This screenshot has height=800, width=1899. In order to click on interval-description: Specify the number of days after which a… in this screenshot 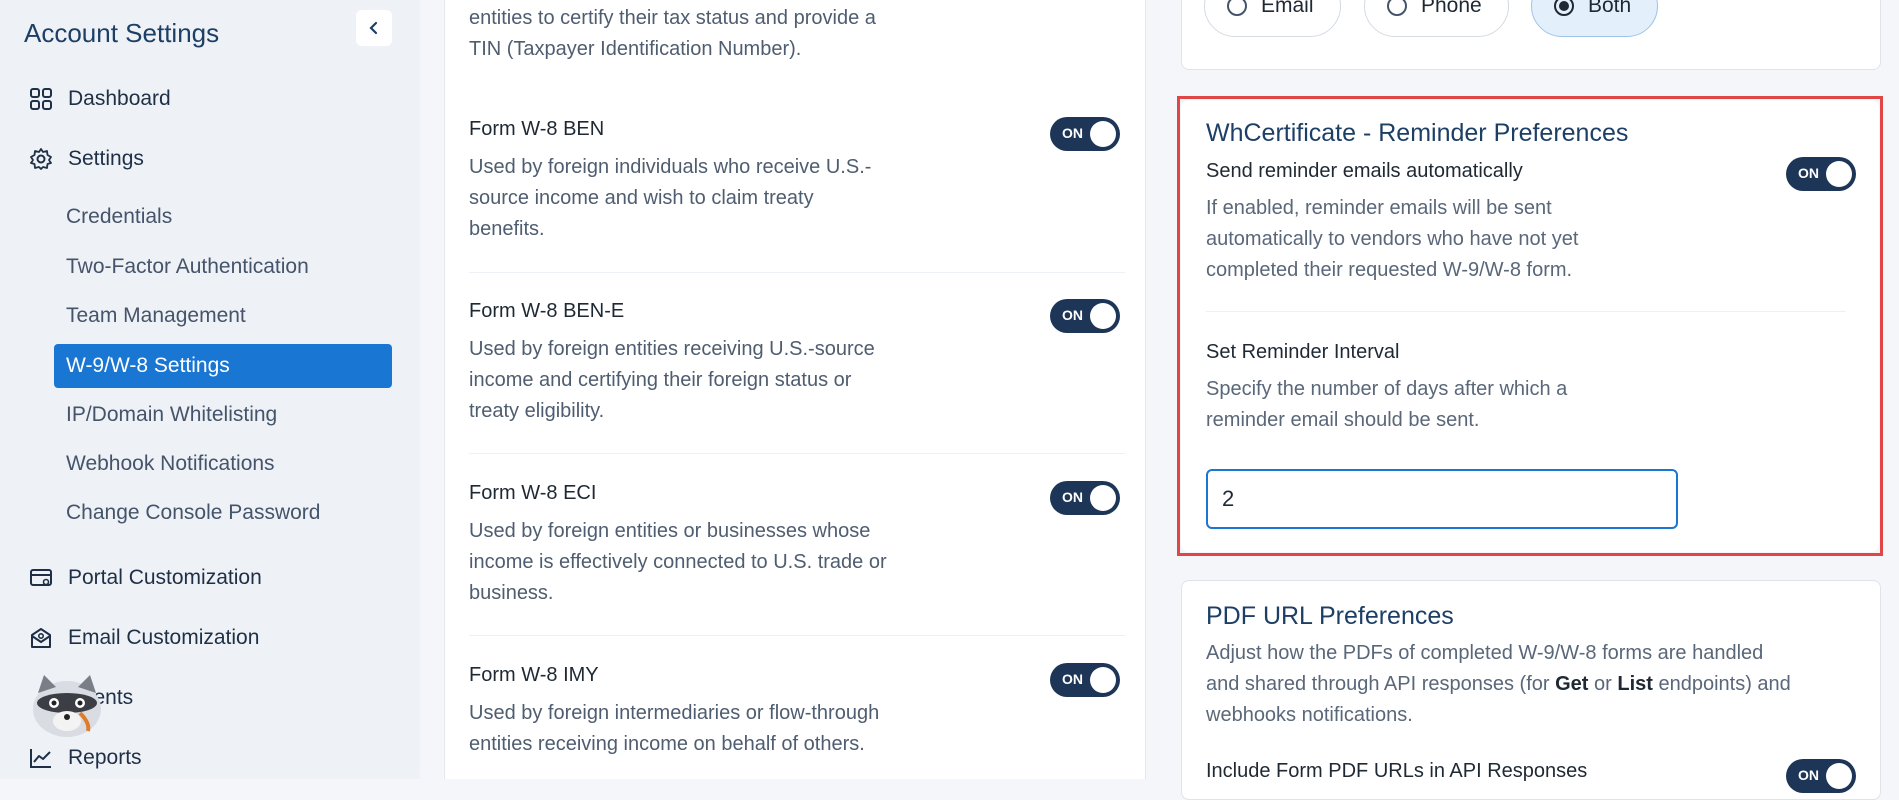, I will do `click(1387, 404)`.